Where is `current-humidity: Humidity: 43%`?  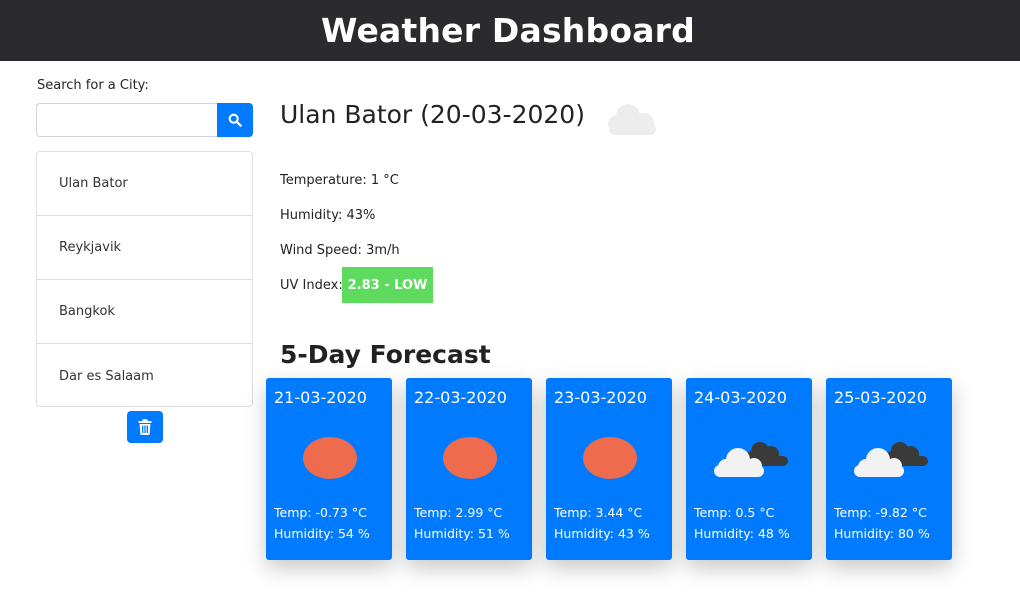
current-humidity: Humidity: 43% is located at coordinates (328, 215).